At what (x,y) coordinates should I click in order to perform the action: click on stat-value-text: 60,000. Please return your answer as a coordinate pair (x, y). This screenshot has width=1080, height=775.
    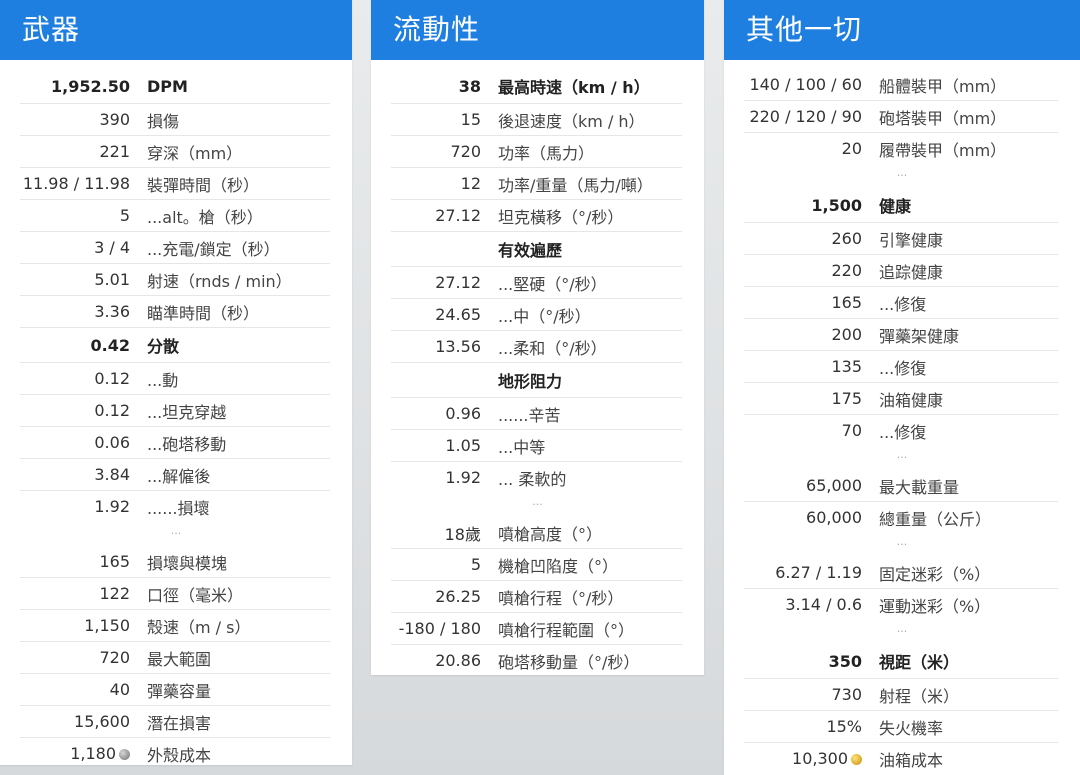
    Looking at the image, I should click on (834, 517).